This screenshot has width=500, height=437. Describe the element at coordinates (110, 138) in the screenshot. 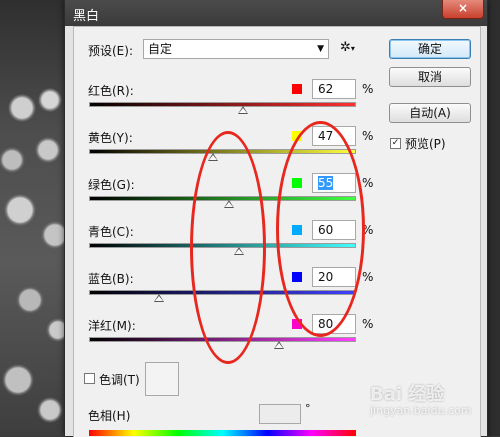

I see `channel-label: 黄色(Y):` at that location.